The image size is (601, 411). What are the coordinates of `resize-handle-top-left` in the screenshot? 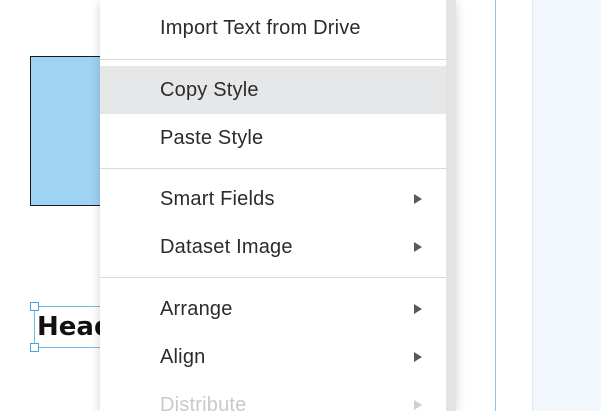 It's located at (34, 306).